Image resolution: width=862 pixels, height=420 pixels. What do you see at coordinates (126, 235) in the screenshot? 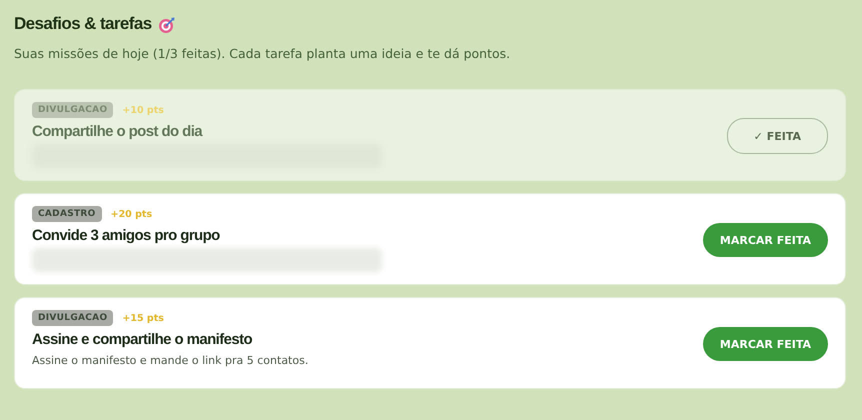
I see `task-title: Convide 3 amigos pro grupo` at bounding box center [126, 235].